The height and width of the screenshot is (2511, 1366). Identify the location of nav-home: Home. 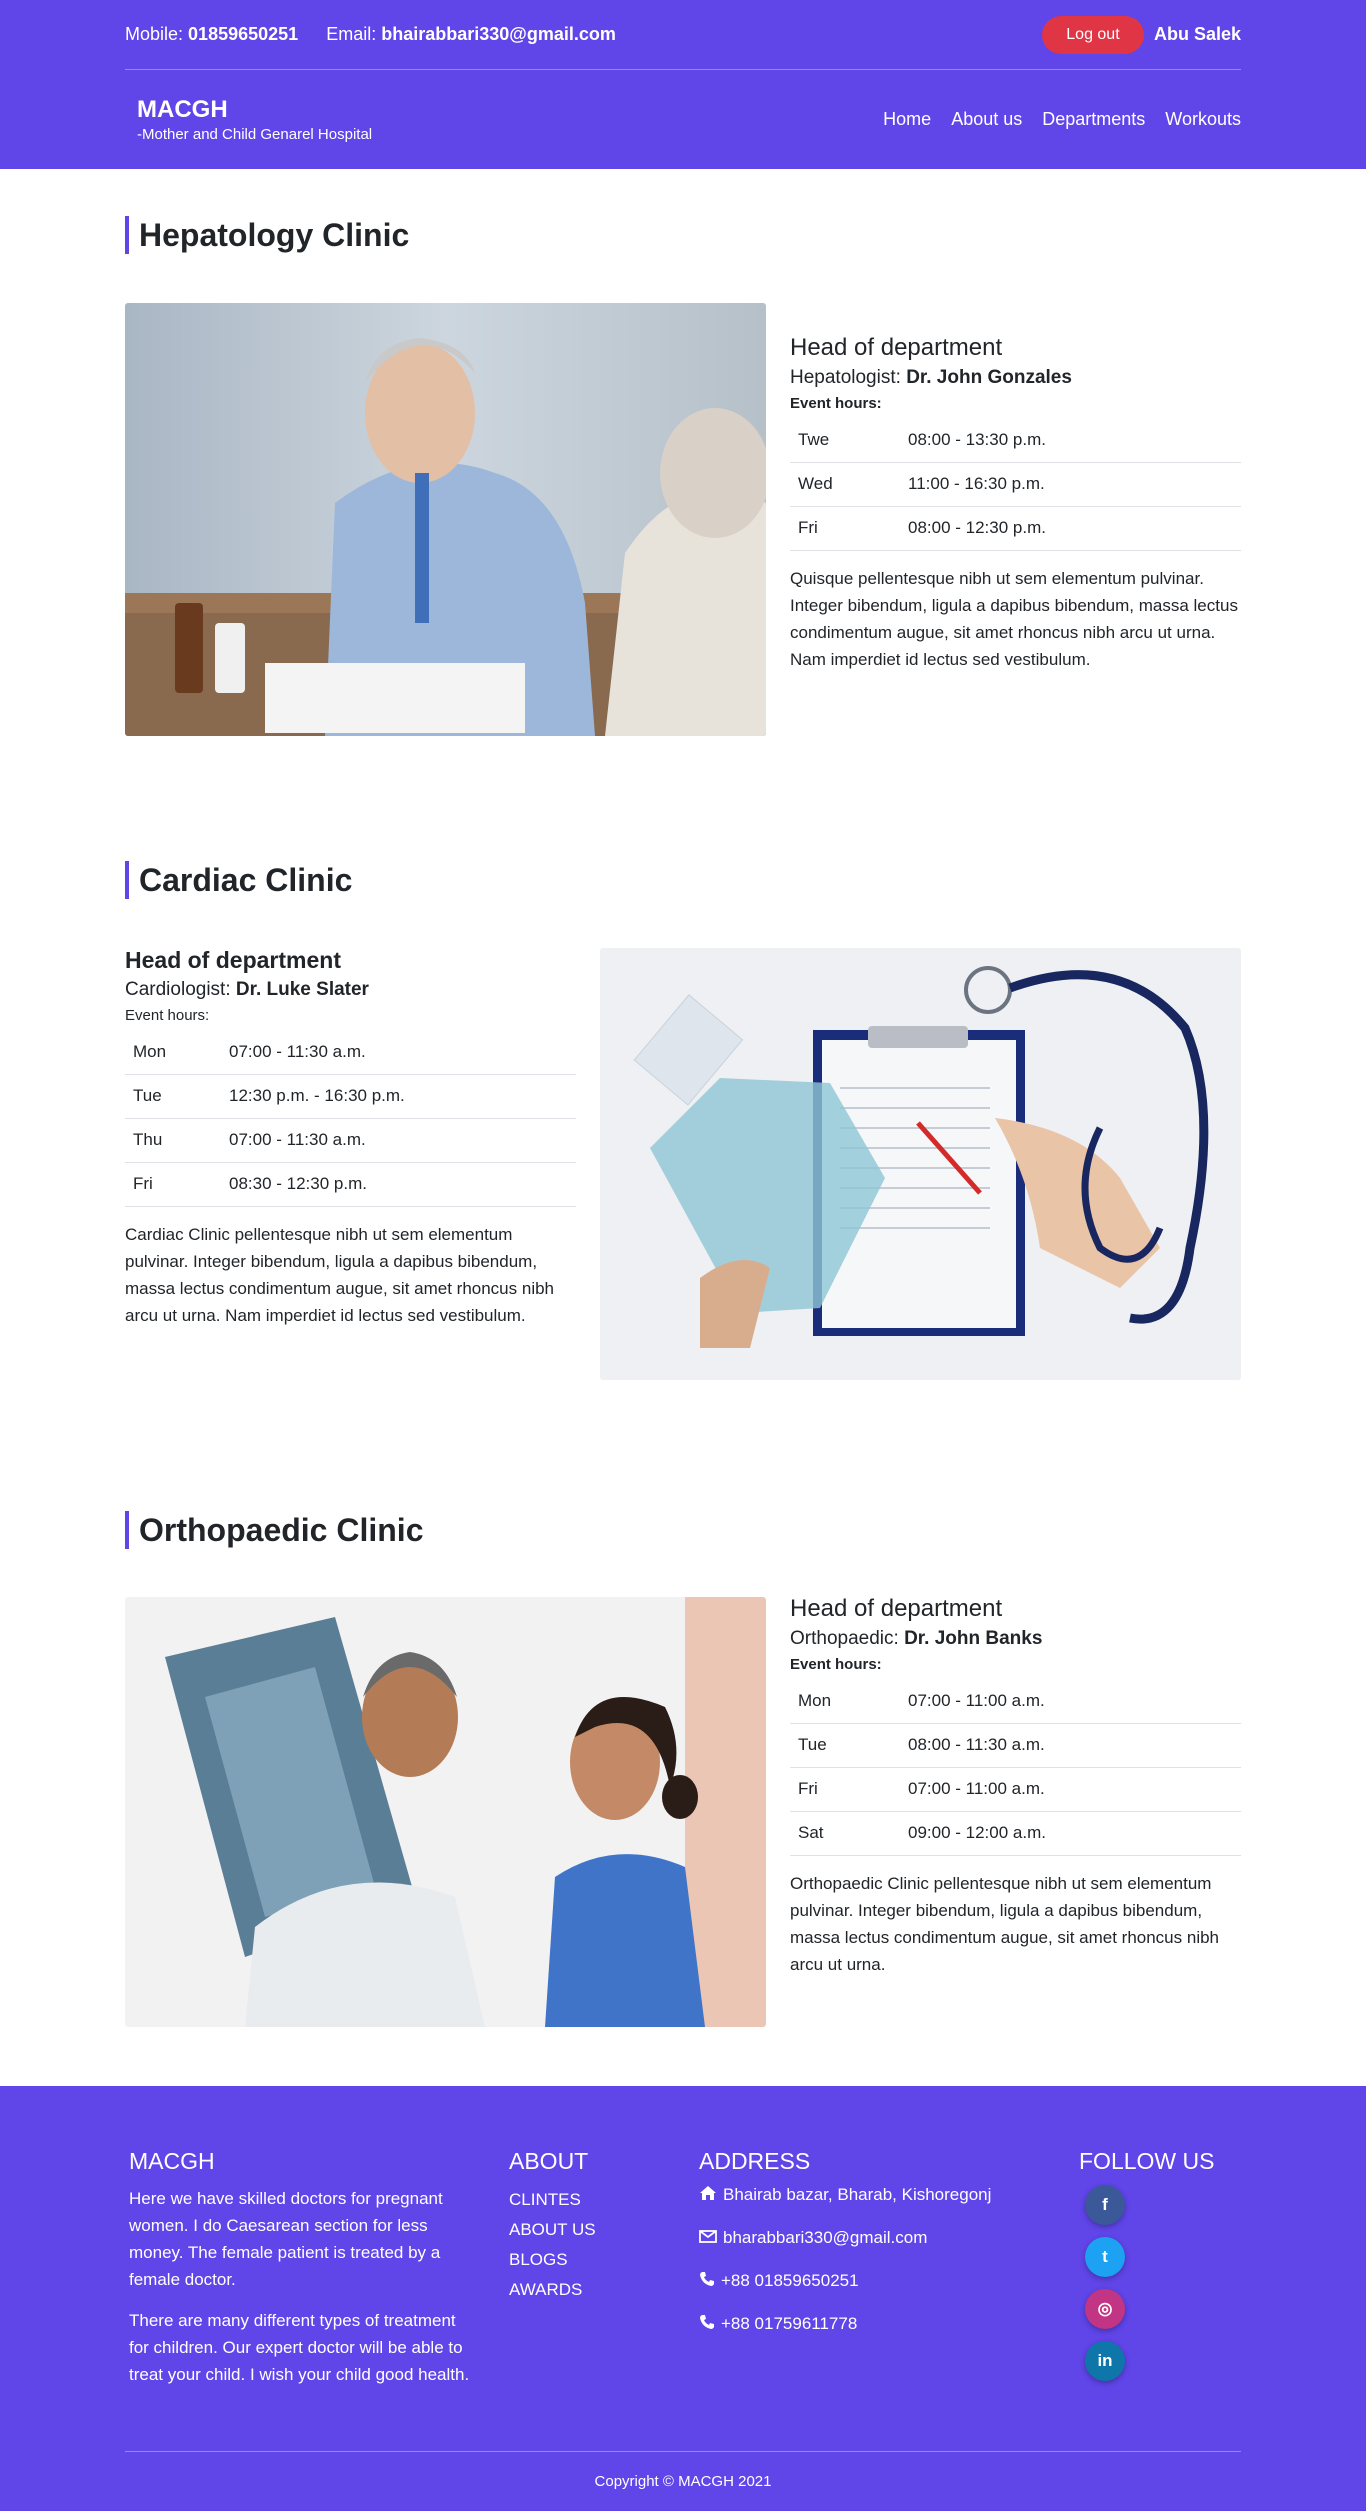
(907, 119).